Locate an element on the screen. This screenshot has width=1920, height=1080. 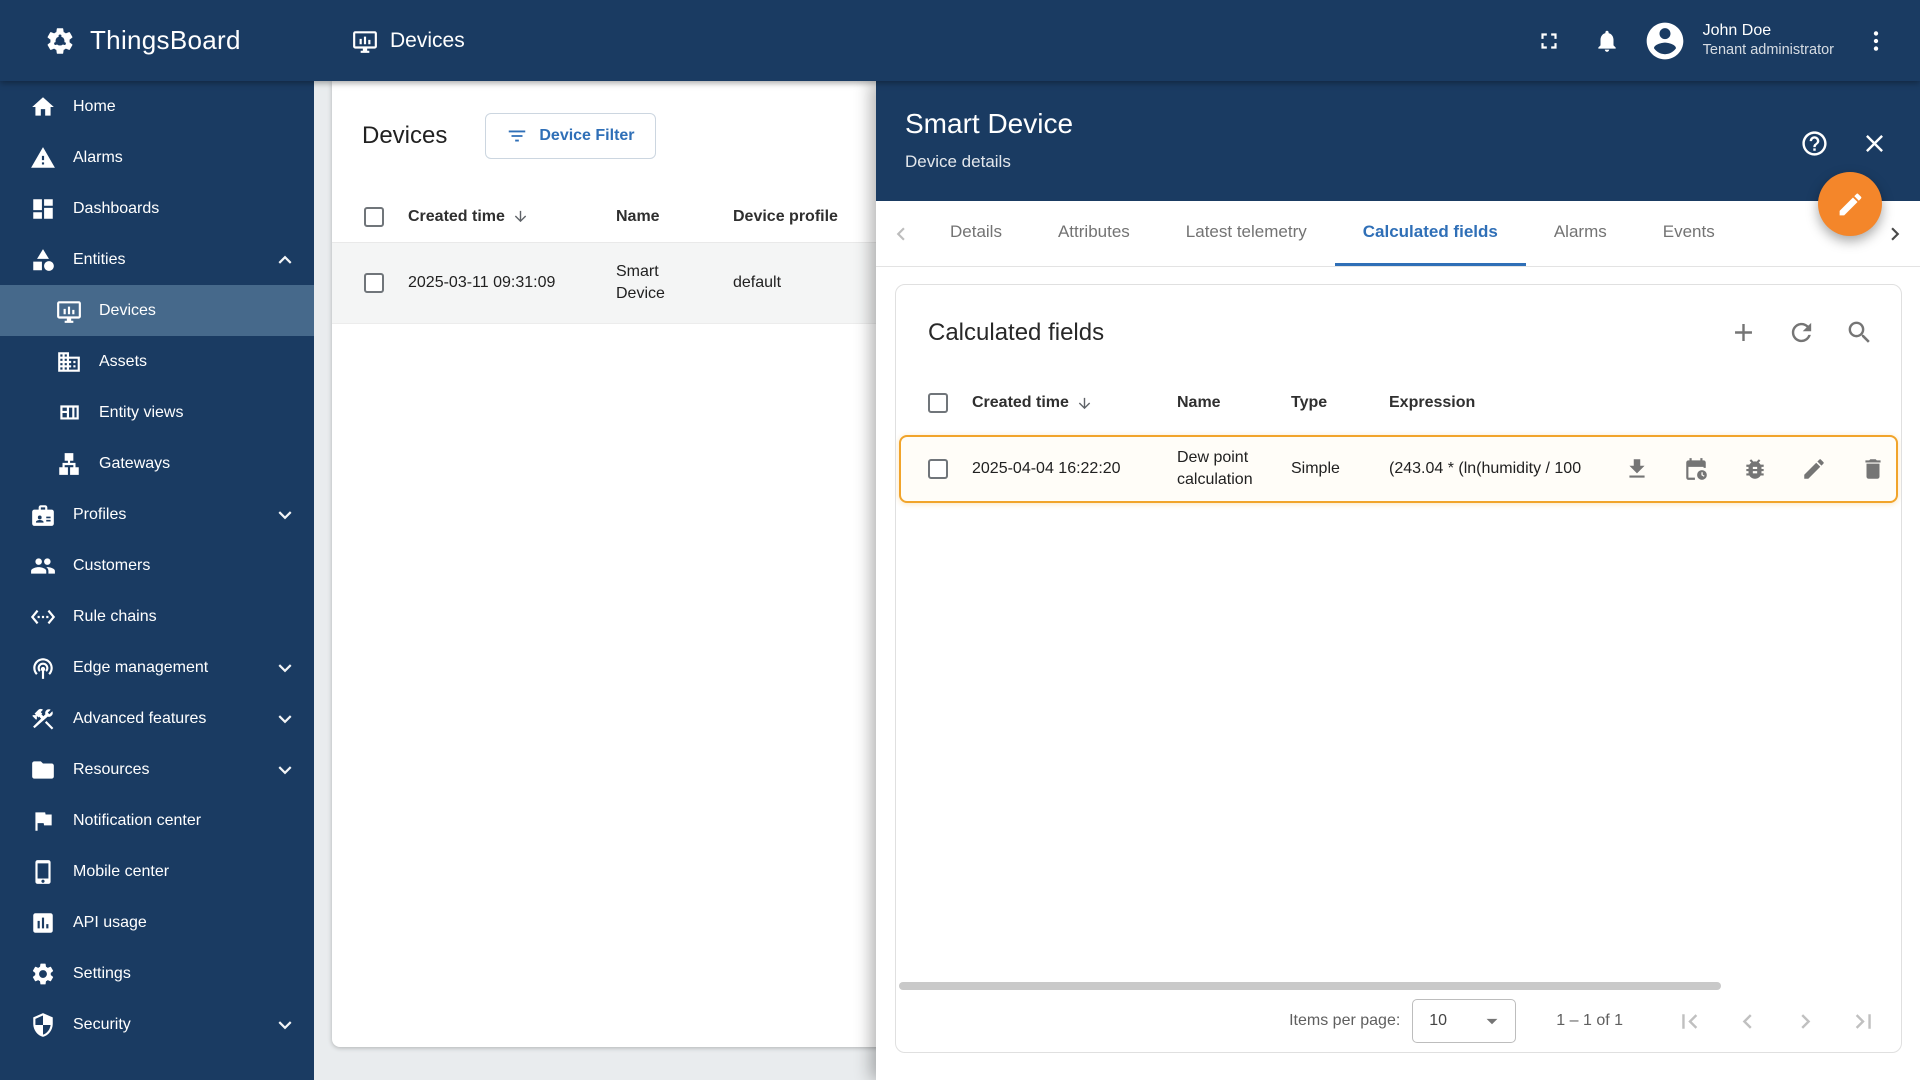
sidebar-item-settings: Settings is located at coordinates (157, 973).